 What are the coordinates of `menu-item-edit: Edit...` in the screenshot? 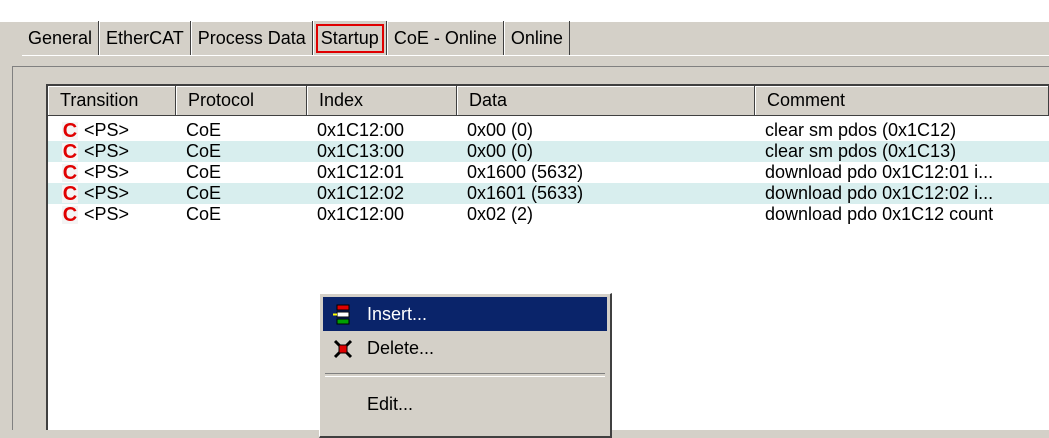 It's located at (465, 404).